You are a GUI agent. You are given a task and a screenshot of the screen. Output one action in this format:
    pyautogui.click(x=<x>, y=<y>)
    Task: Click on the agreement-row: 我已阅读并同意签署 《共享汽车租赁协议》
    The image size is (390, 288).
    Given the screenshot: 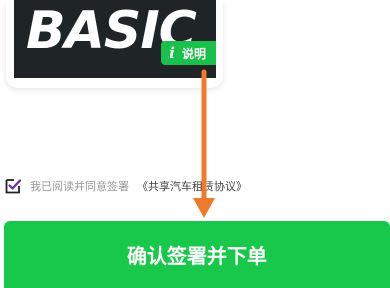 What is the action you would take?
    pyautogui.click(x=126, y=186)
    